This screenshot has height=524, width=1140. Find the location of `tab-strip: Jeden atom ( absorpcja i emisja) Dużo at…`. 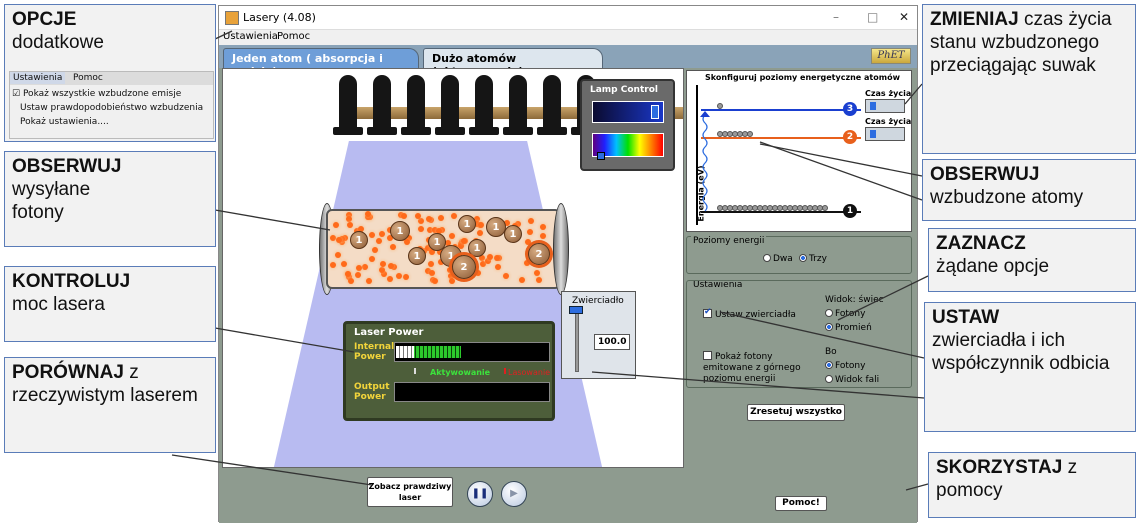

tab-strip: Jeden atom ( absorpcja i emisja) Dużo at… is located at coordinates (568, 61).